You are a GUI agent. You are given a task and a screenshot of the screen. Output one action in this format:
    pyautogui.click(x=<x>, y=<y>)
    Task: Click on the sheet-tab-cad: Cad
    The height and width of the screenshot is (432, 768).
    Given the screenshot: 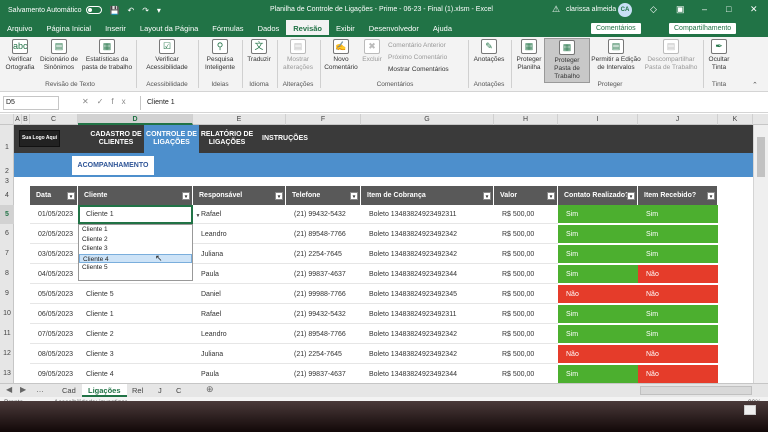 What is the action you would take?
    pyautogui.click(x=69, y=390)
    